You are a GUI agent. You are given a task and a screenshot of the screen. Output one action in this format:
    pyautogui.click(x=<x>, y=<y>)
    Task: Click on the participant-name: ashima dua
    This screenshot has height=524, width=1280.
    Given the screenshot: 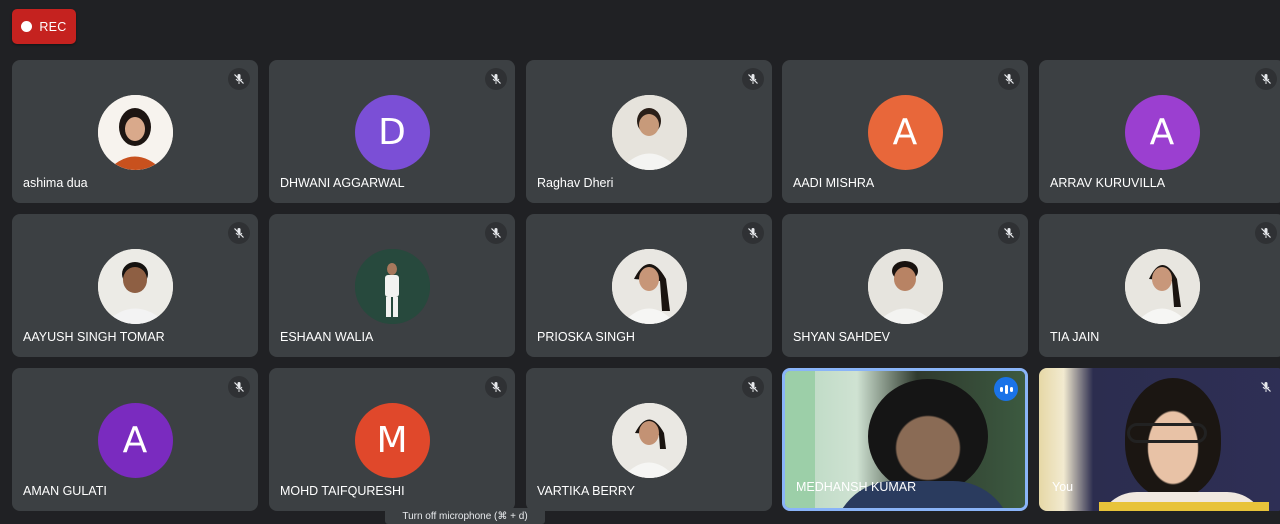 What is the action you would take?
    pyautogui.click(x=55, y=183)
    